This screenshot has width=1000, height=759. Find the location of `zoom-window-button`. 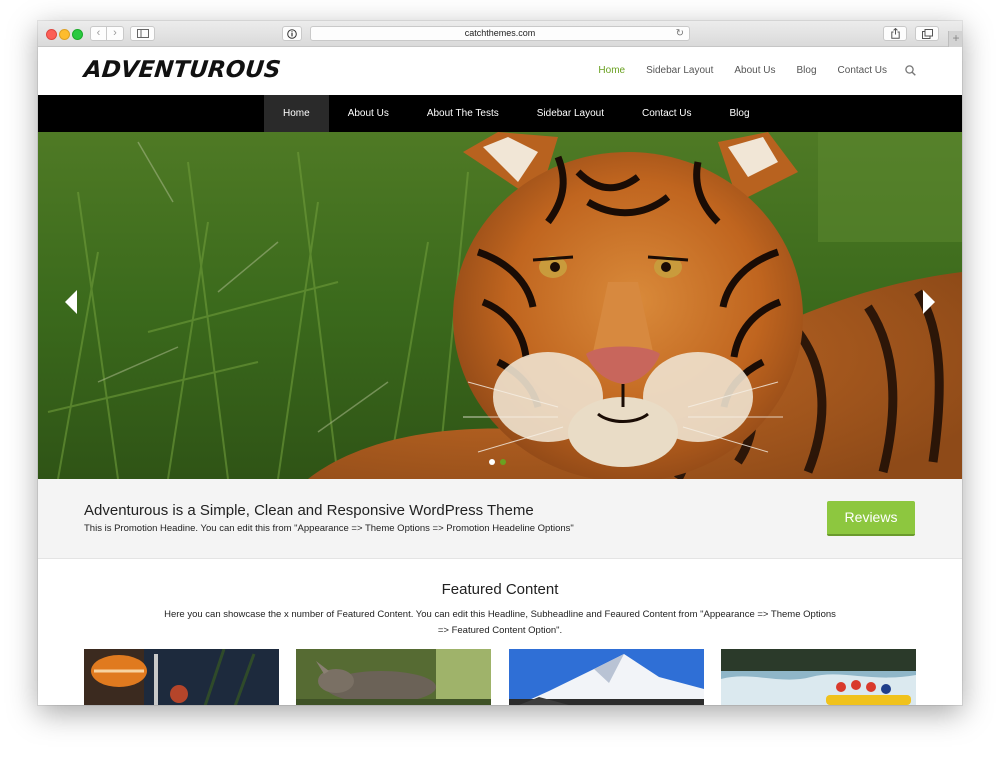

zoom-window-button is located at coordinates (77, 34).